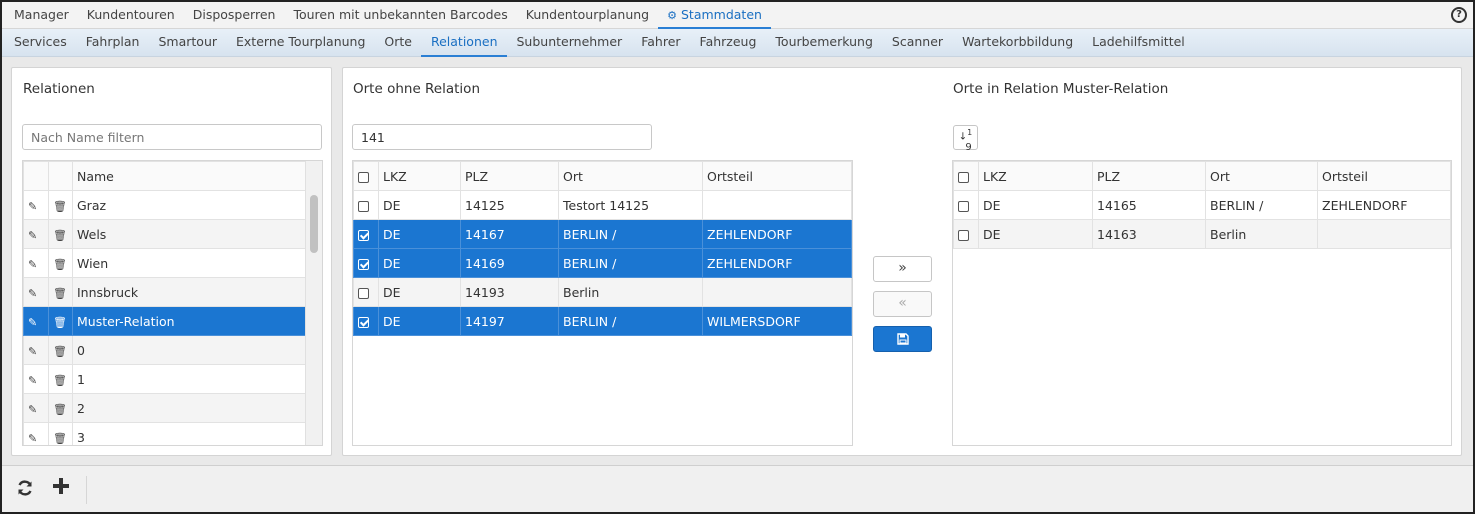 This screenshot has height=514, width=1475. Describe the element at coordinates (301, 43) in the screenshot. I see `subnav-externe-tourplanung: Externe Tourplanung` at that location.